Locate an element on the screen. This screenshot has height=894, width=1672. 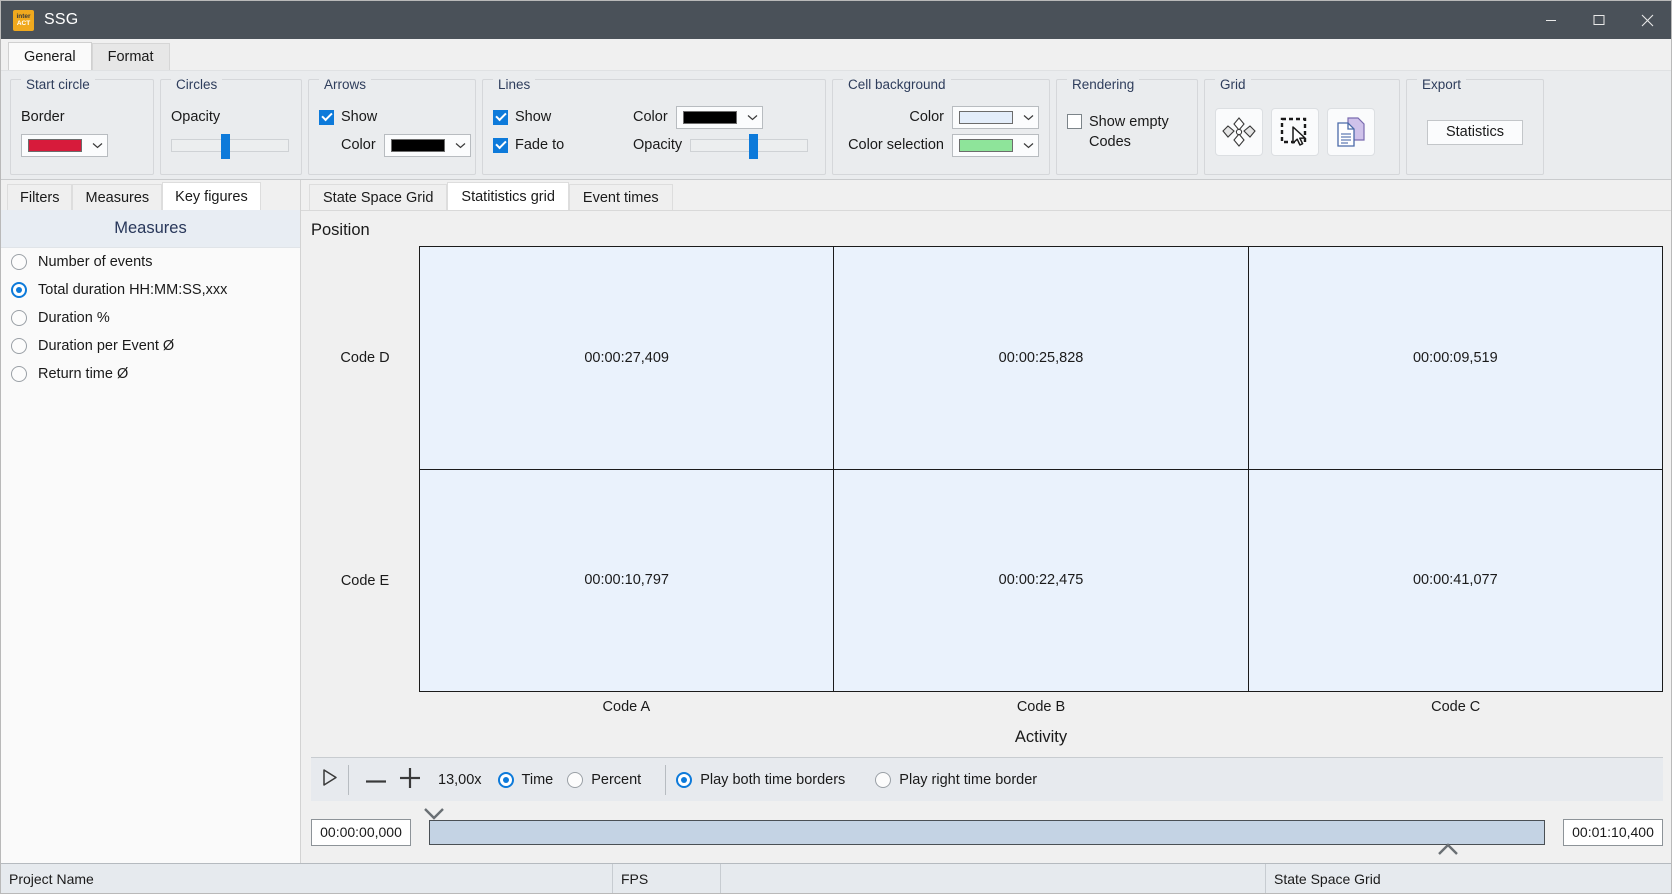
ribbon-tab-general: General is located at coordinates (50, 56).